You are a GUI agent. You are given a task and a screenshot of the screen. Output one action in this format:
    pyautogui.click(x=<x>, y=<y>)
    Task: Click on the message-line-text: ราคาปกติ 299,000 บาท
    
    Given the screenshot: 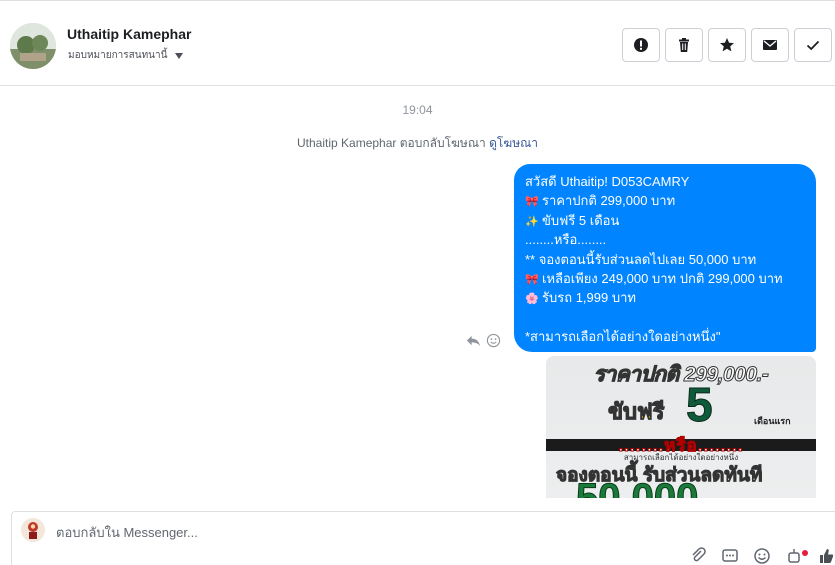 What is the action you would take?
    pyautogui.click(x=609, y=201)
    